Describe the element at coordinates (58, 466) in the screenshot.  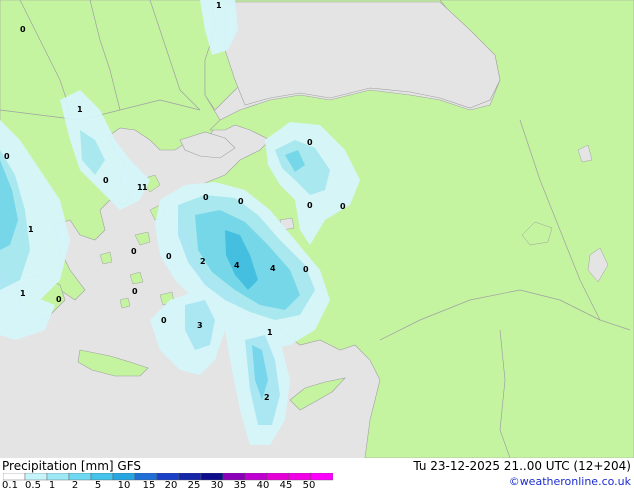
I see `product-name: Precipitation [mm]` at that location.